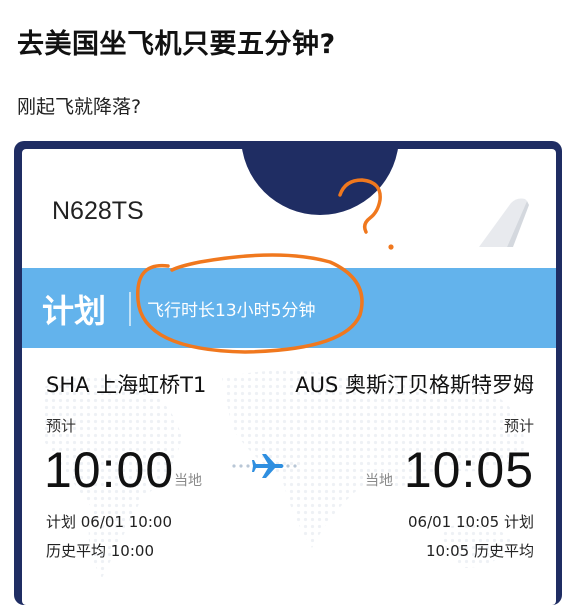  Describe the element at coordinates (126, 385) in the screenshot. I see `departure-route: SHA 上海虹桥T1` at that location.